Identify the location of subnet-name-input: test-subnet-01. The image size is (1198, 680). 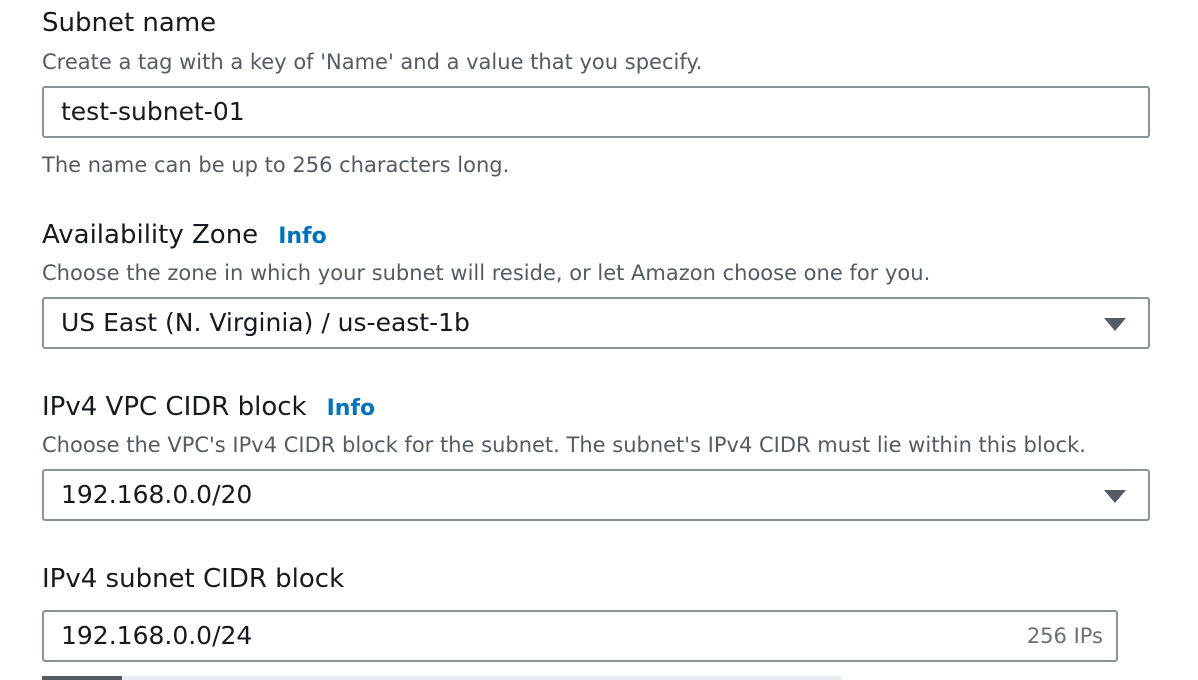
(596, 112).